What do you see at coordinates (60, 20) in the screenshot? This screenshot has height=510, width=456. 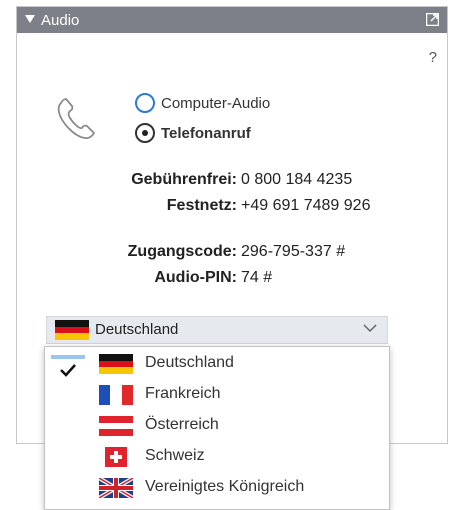 I see `panel-title: Audio` at bounding box center [60, 20].